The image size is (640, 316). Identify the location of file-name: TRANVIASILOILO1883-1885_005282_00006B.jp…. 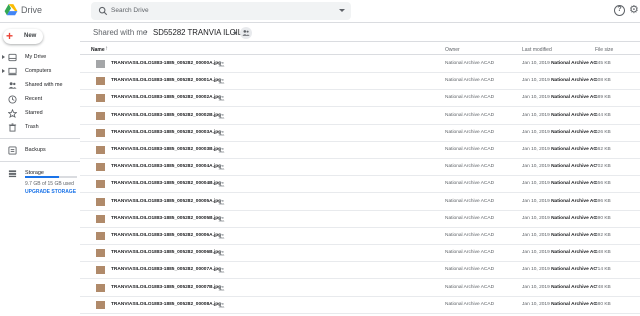
(166, 252).